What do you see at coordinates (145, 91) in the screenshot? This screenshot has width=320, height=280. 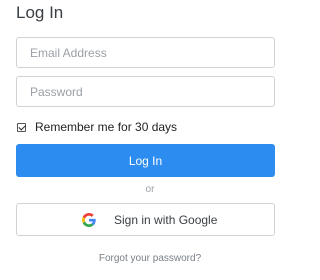 I see `password-field` at bounding box center [145, 91].